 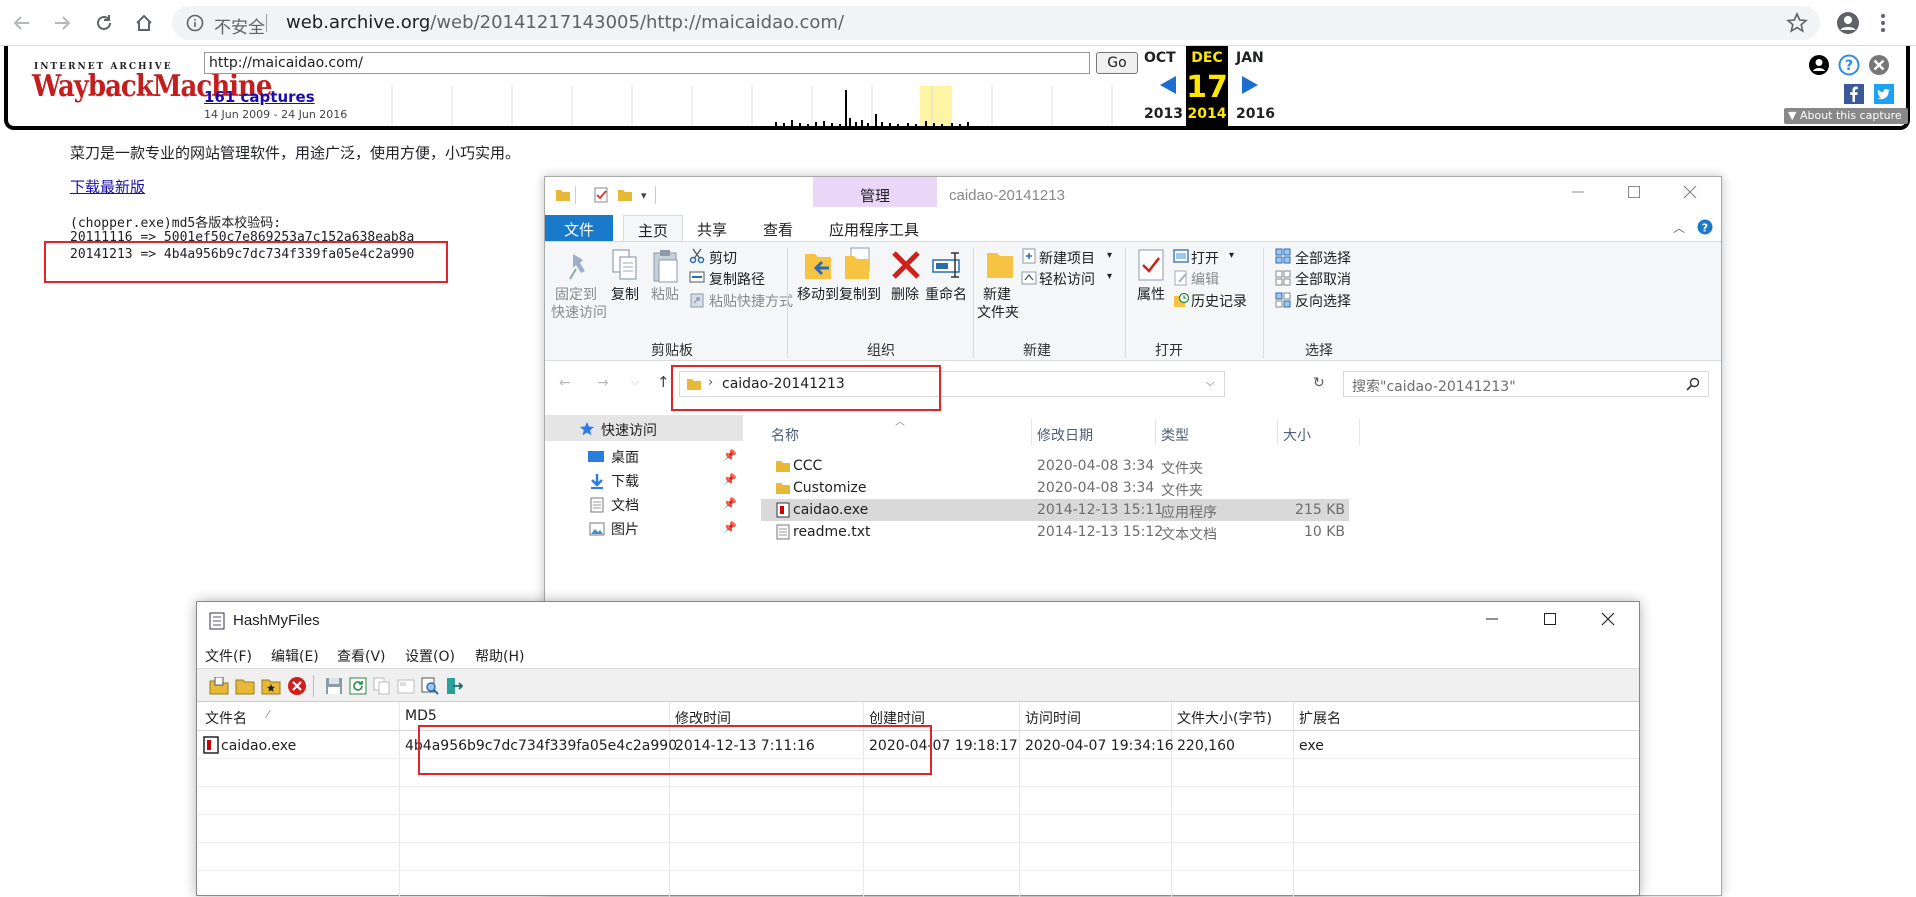 What do you see at coordinates (1151, 265) in the screenshot?
I see `properties-icon` at bounding box center [1151, 265].